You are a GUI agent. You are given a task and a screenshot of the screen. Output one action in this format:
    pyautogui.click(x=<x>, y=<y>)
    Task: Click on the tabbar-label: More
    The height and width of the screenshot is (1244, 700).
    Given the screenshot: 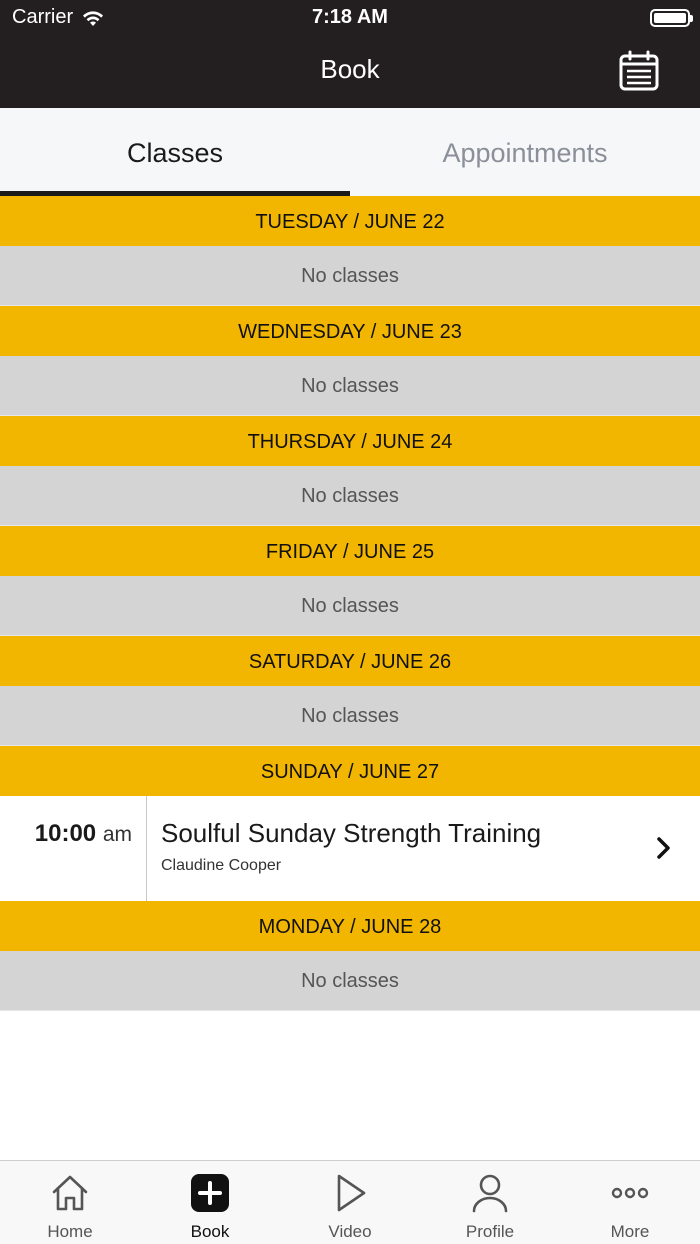 What is the action you would take?
    pyautogui.click(x=630, y=1231)
    